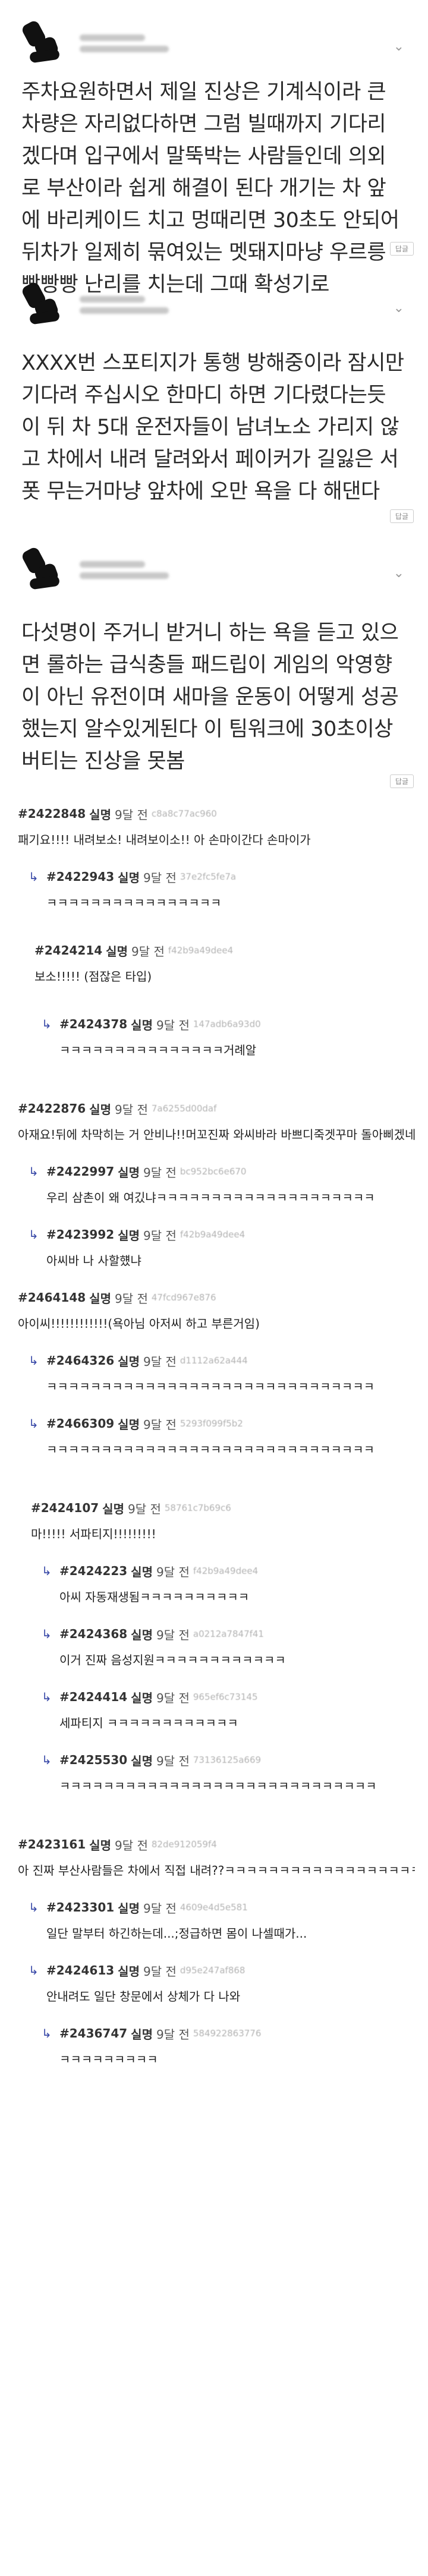  What do you see at coordinates (220, 1171) in the screenshot?
I see `comment-header: #2422997 실명 9달 전 bc952bc6e670` at bounding box center [220, 1171].